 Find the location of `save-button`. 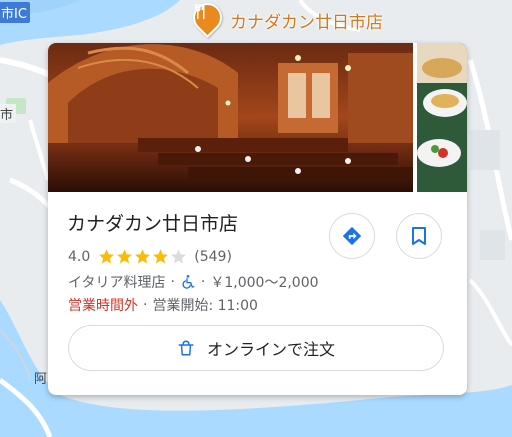

save-button is located at coordinates (419, 236).